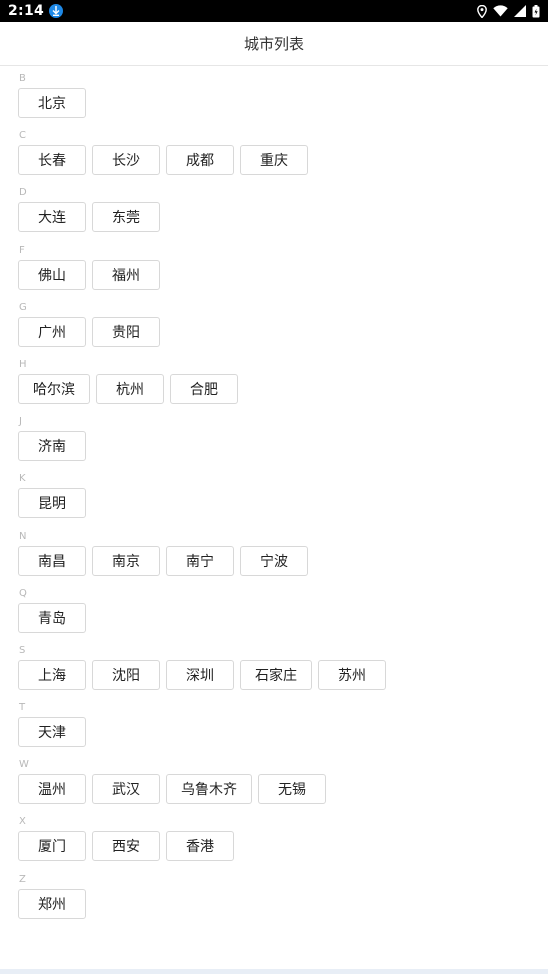  Describe the element at coordinates (52, 789) in the screenshot. I see `city-chip: 温州` at that location.